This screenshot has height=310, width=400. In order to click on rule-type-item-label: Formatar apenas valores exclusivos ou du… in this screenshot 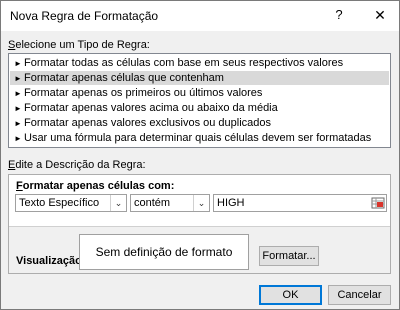, I will do `click(148, 123)`.